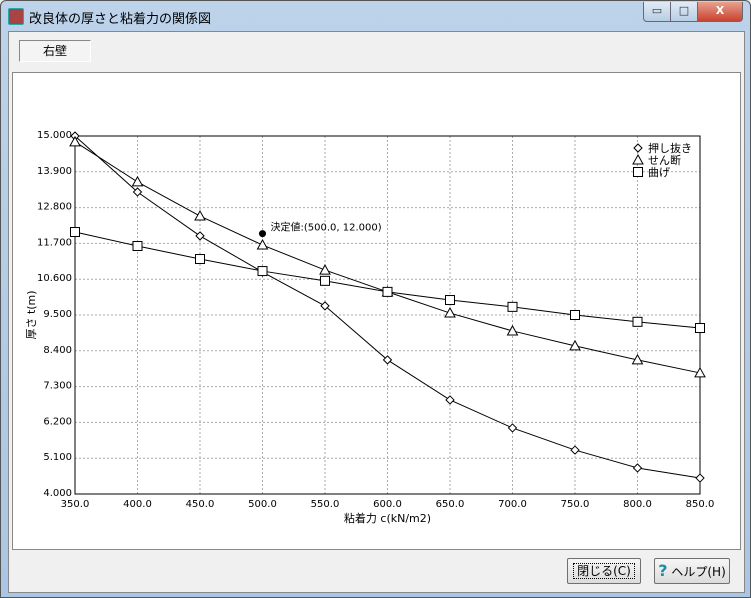  I want to click on help-button-label: ヘルプ(H), so click(698, 572).